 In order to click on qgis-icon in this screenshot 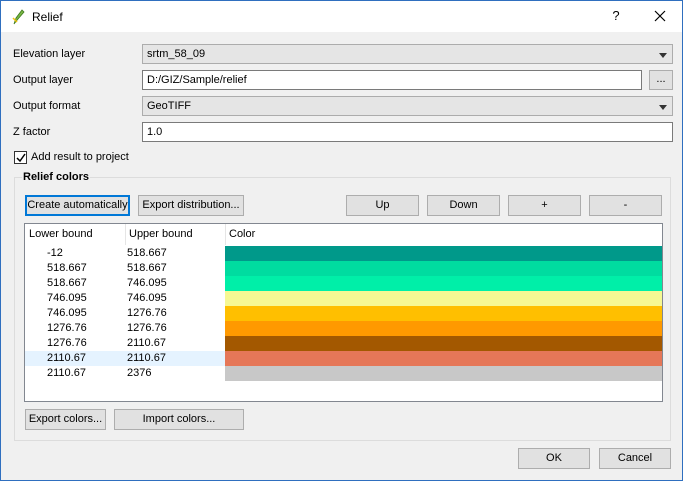, I will do `click(18, 17)`.